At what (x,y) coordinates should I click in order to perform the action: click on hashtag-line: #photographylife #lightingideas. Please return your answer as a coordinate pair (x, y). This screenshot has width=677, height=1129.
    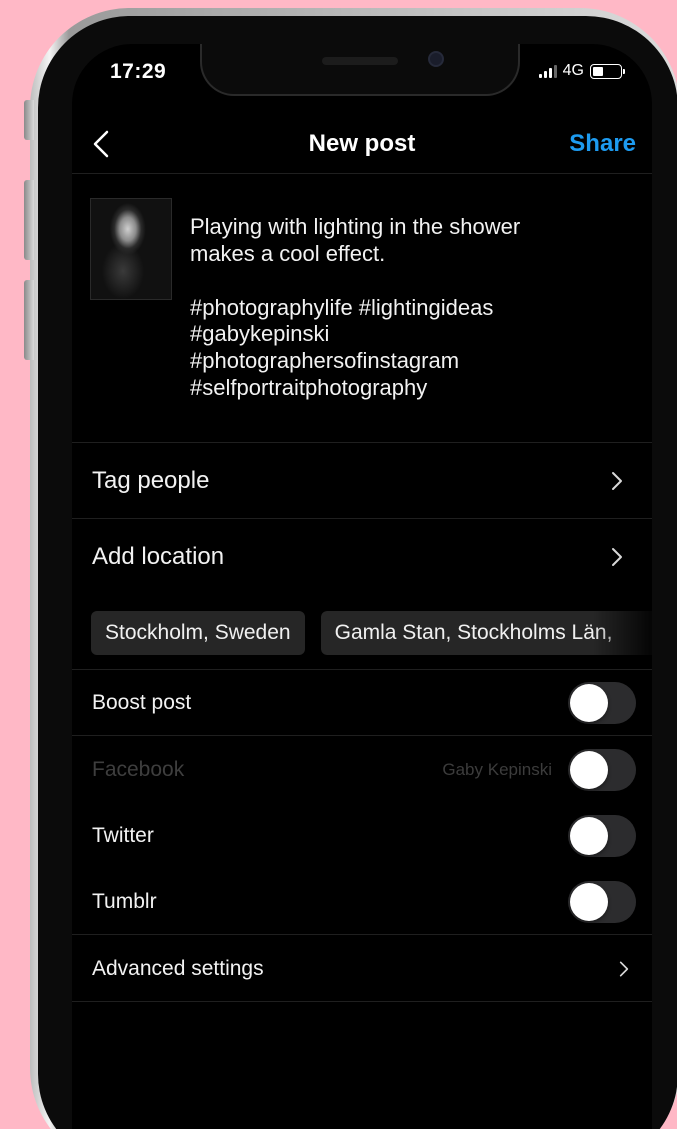
    Looking at the image, I should click on (342, 307).